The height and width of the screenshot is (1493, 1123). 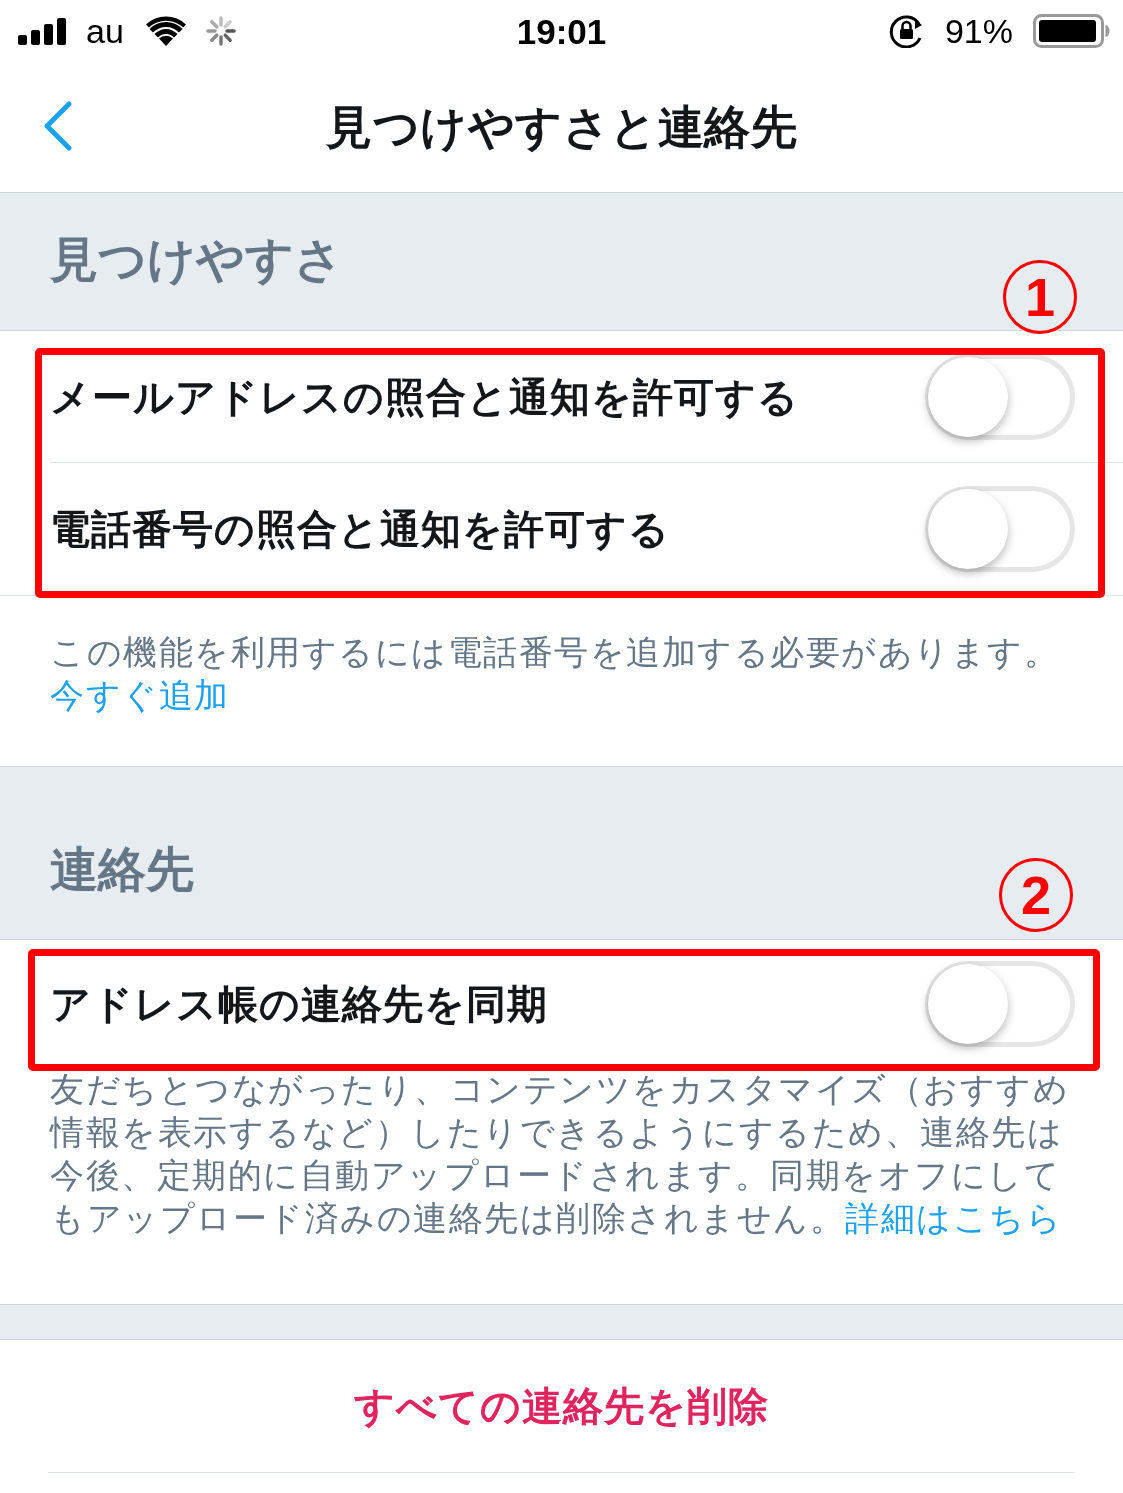 I want to click on battery-icon, so click(x=1071, y=31).